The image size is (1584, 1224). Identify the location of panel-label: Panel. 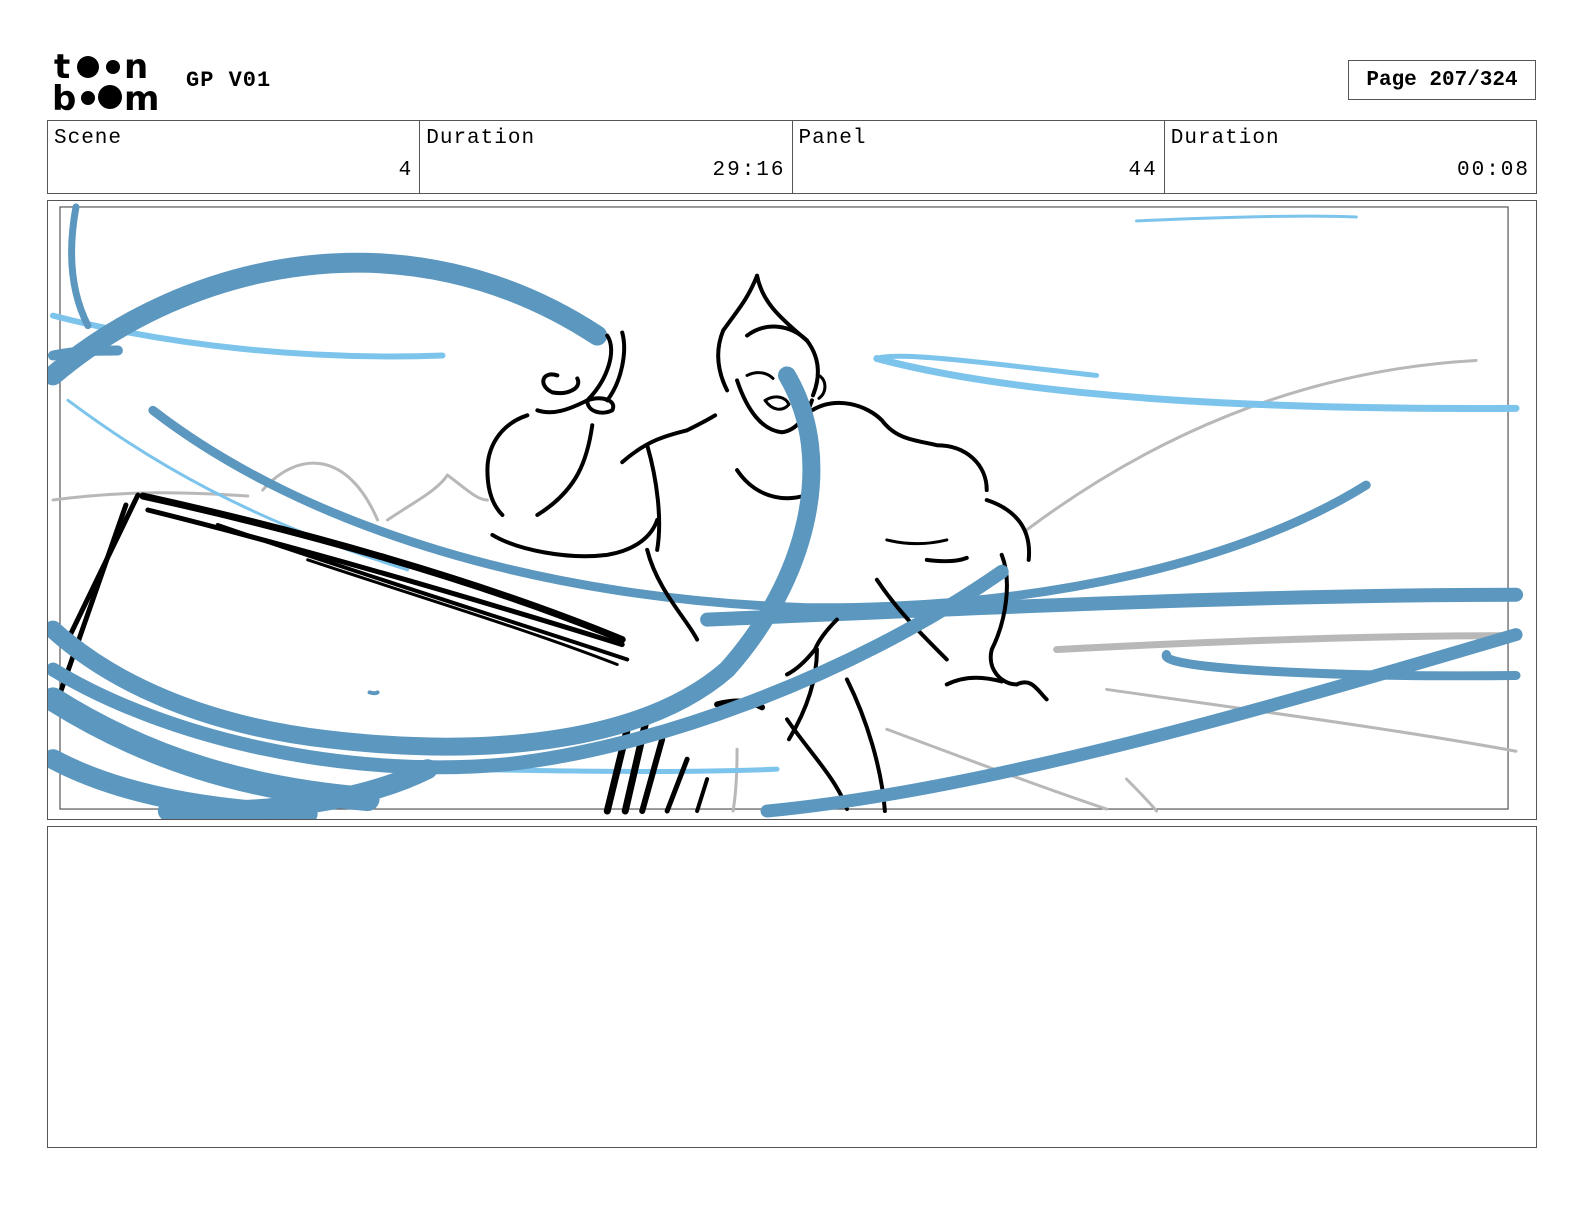
(832, 138).